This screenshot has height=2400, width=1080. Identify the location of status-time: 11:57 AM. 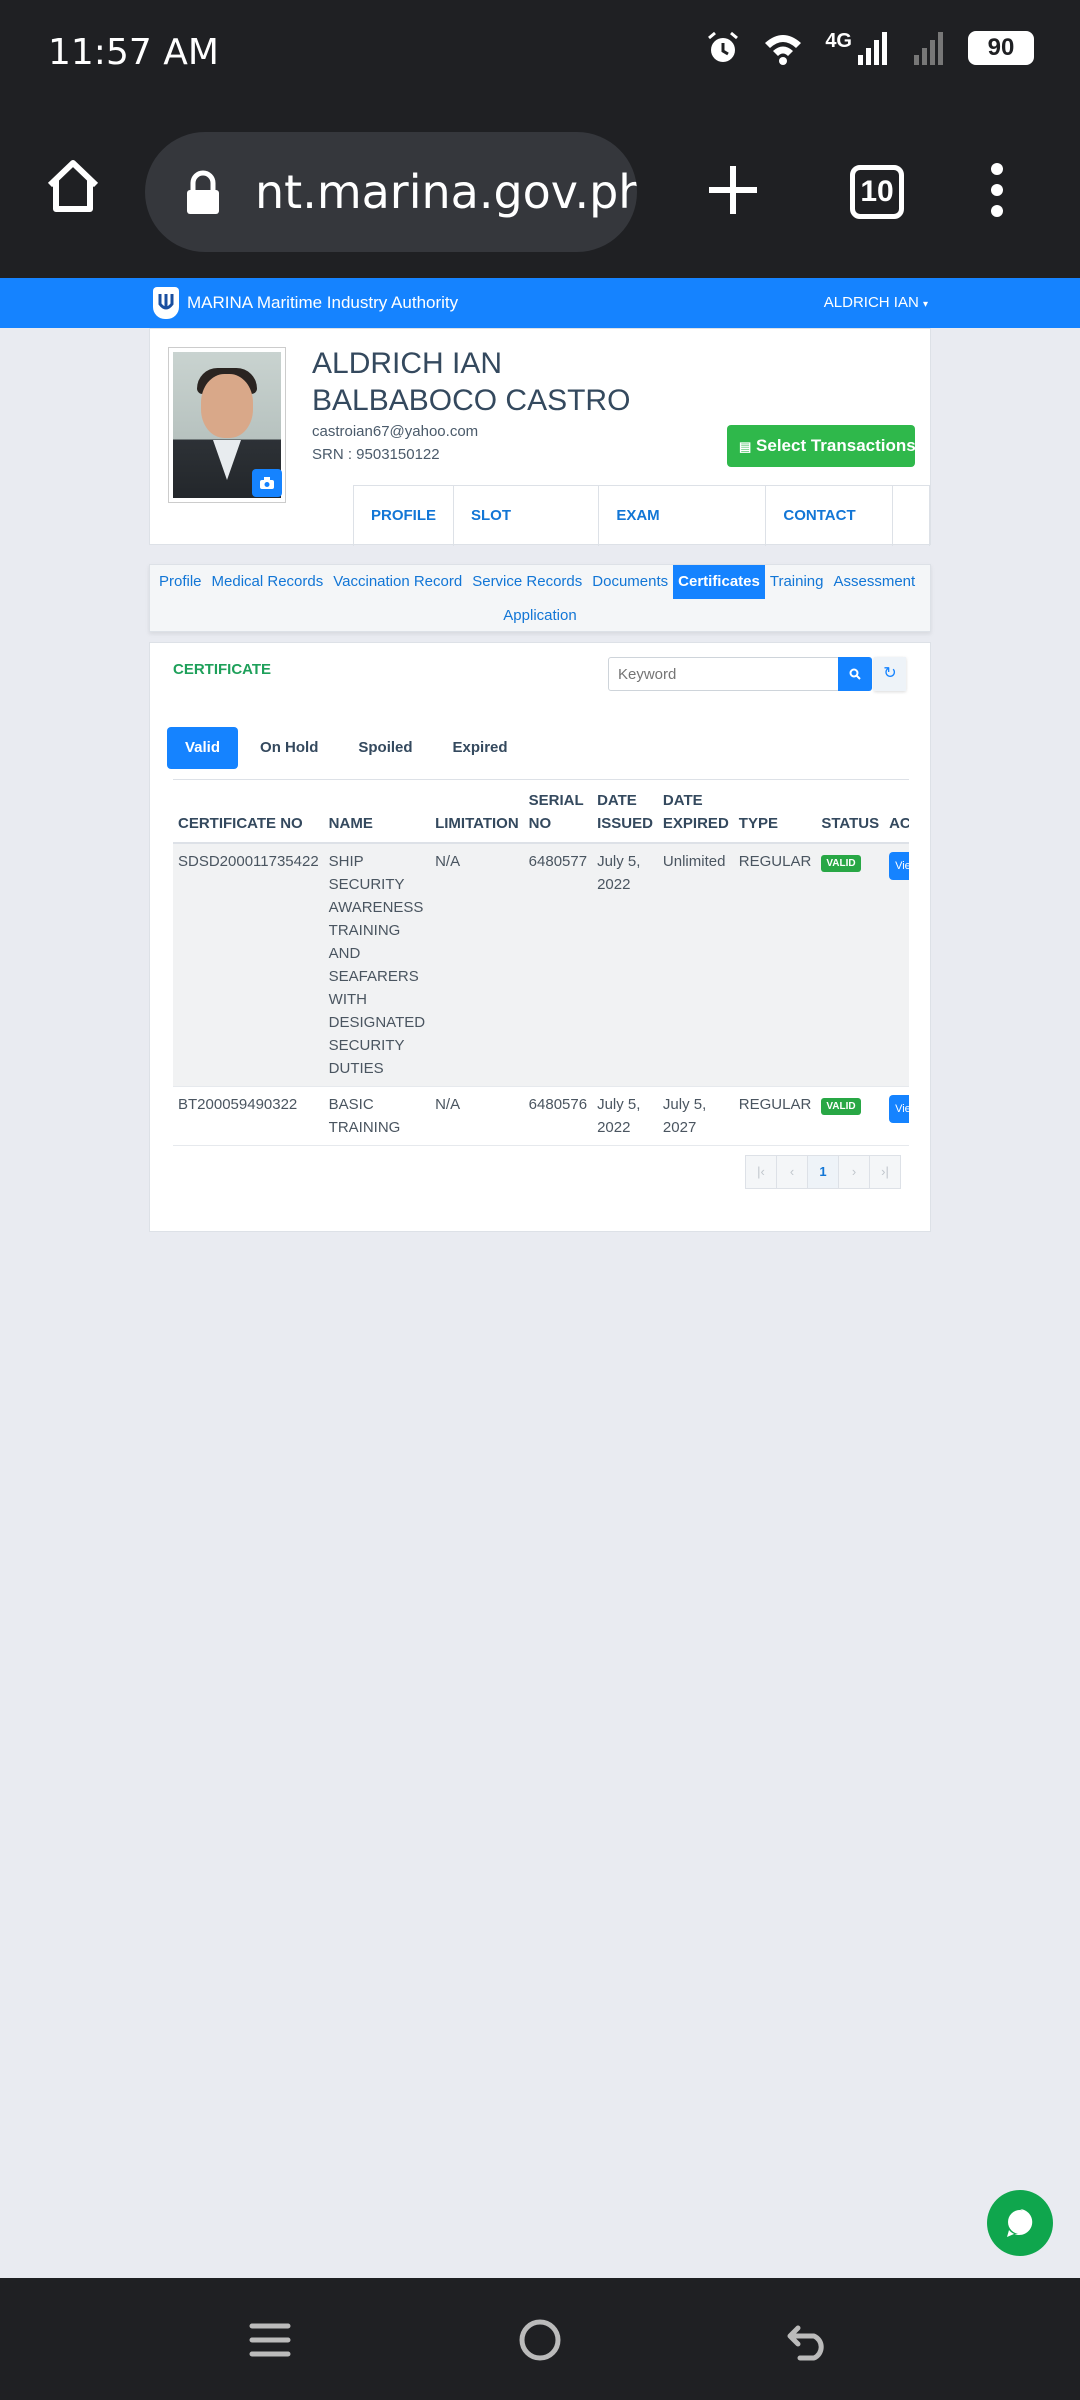
(133, 52).